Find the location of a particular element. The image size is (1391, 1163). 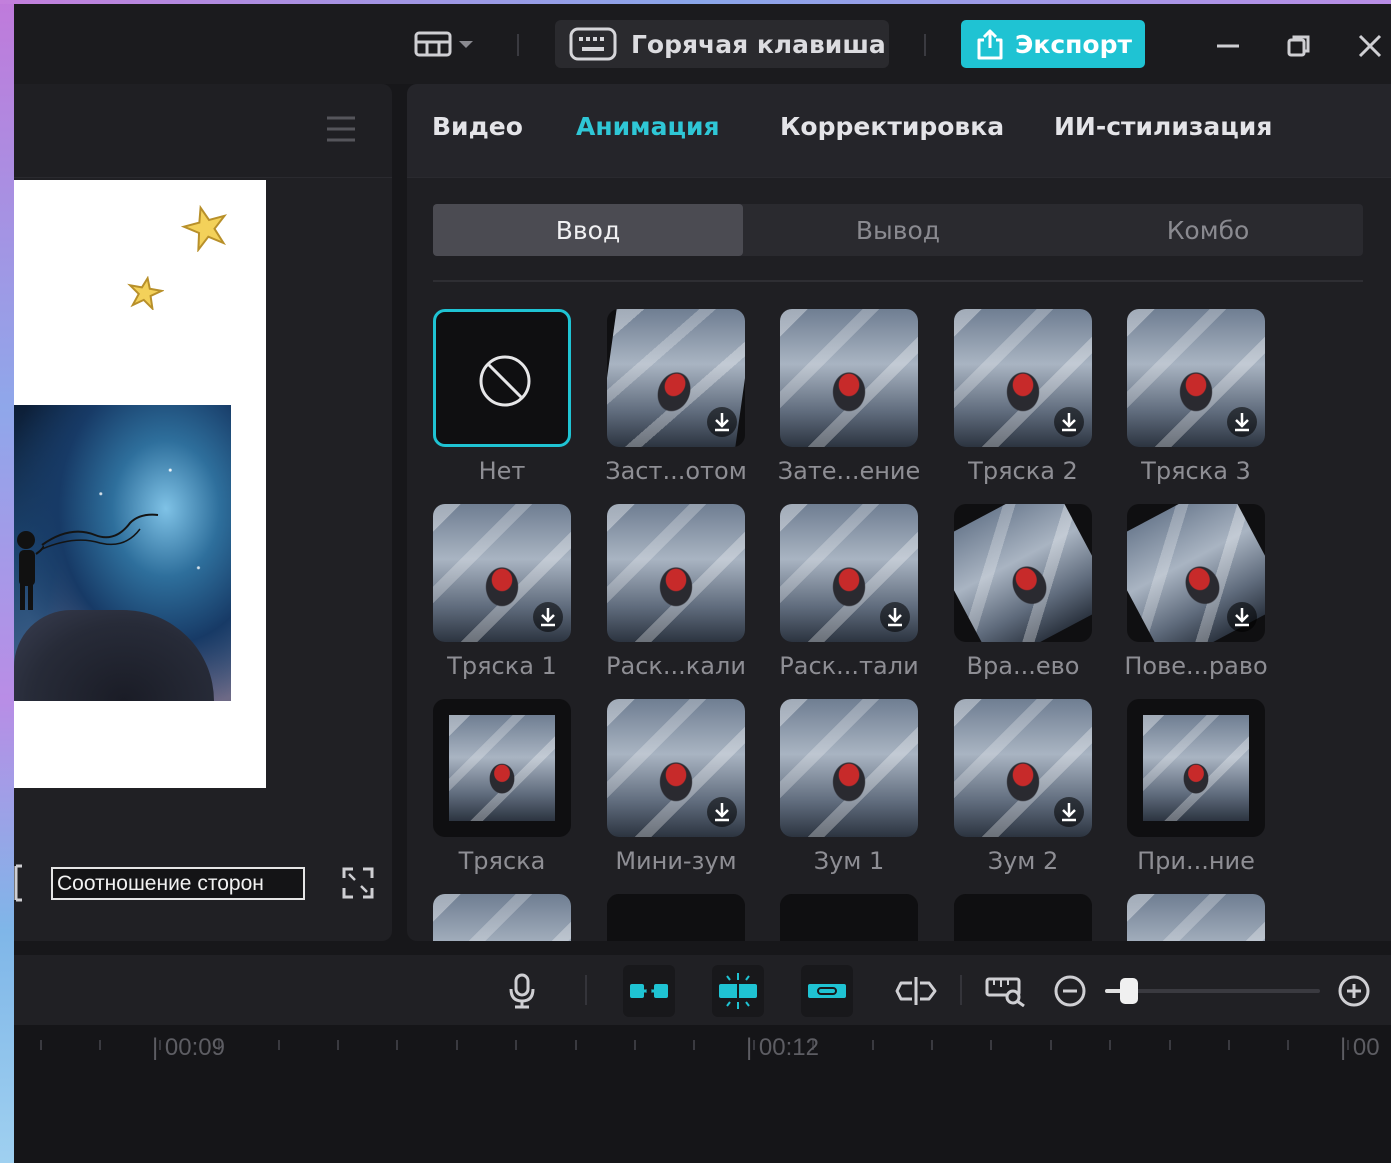

zoom-in-icon is located at coordinates (1354, 991).